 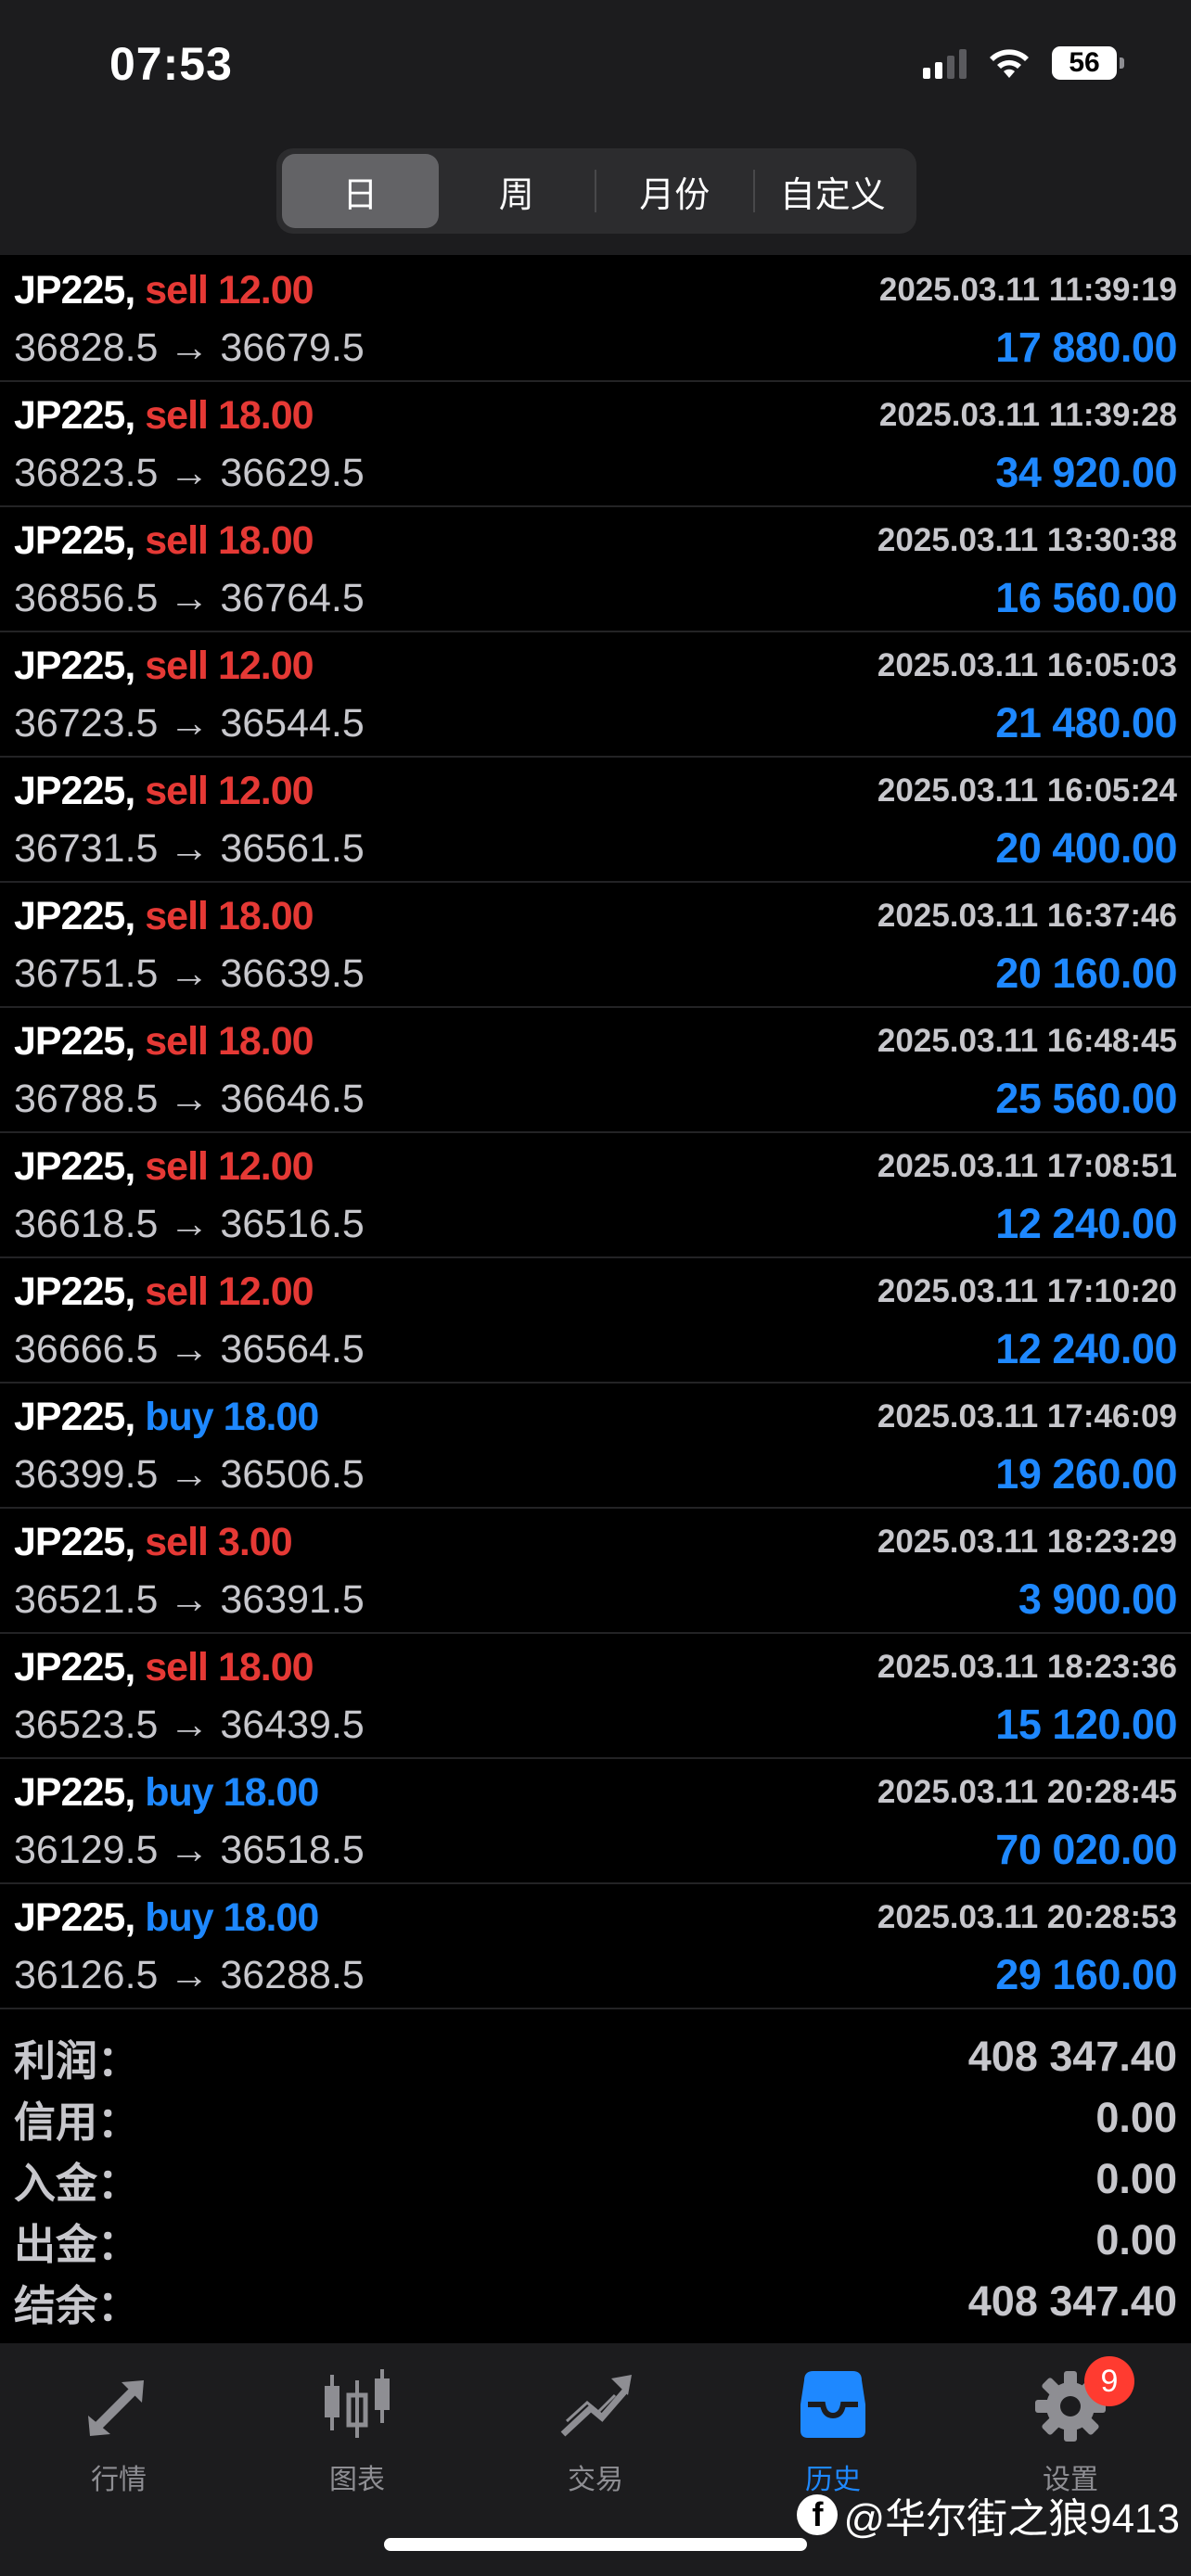 I want to click on deal-profit: 19 260.00, so click(x=1086, y=1474).